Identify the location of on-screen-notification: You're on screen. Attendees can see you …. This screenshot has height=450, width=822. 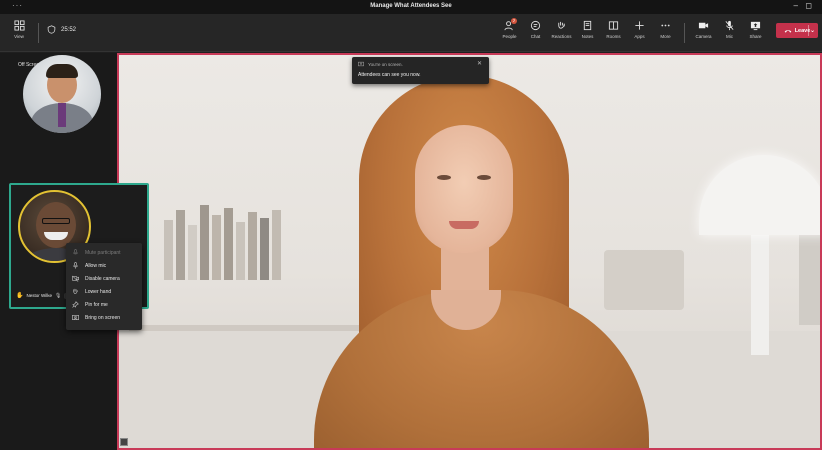
(420, 70).